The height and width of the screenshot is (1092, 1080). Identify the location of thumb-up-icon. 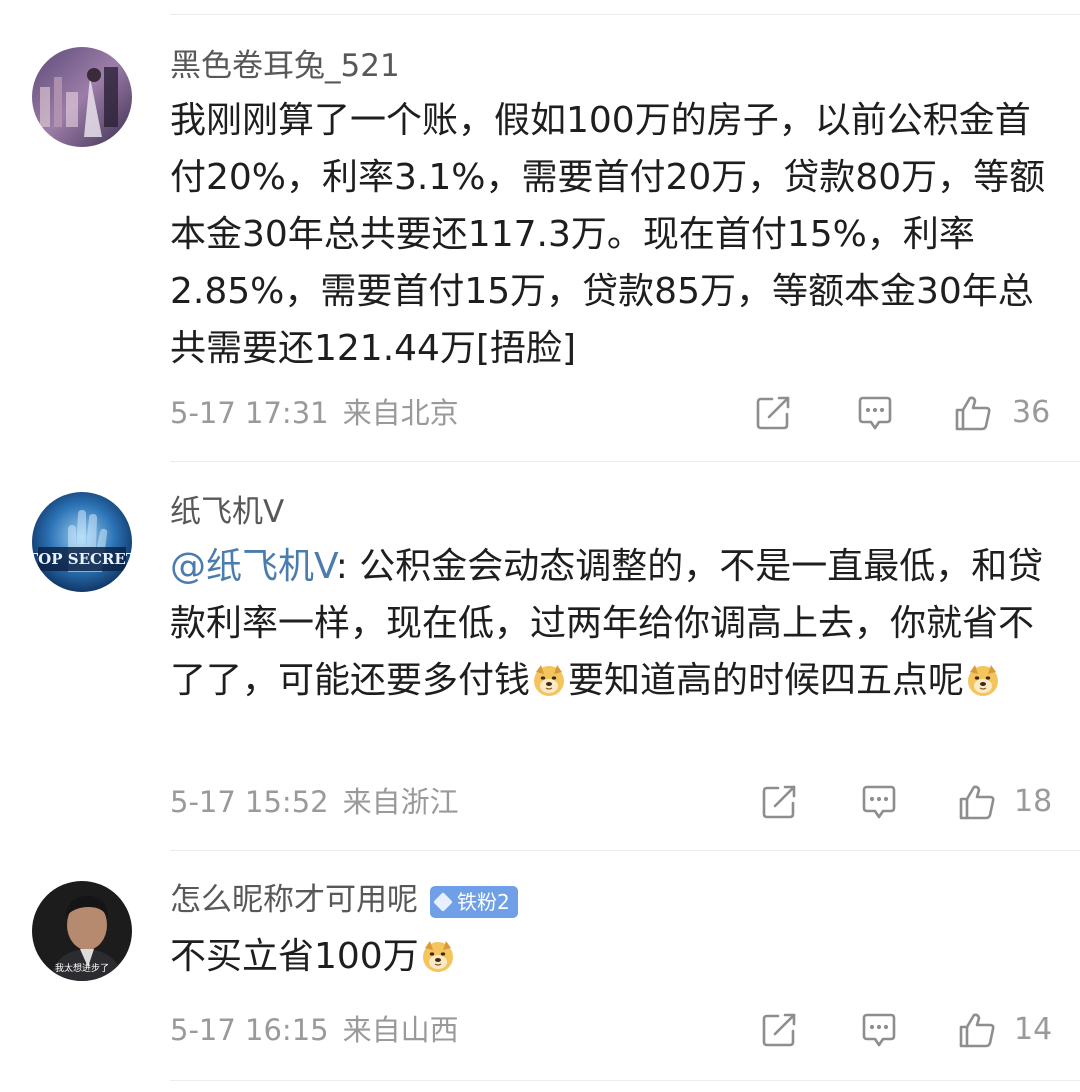
(977, 1030).